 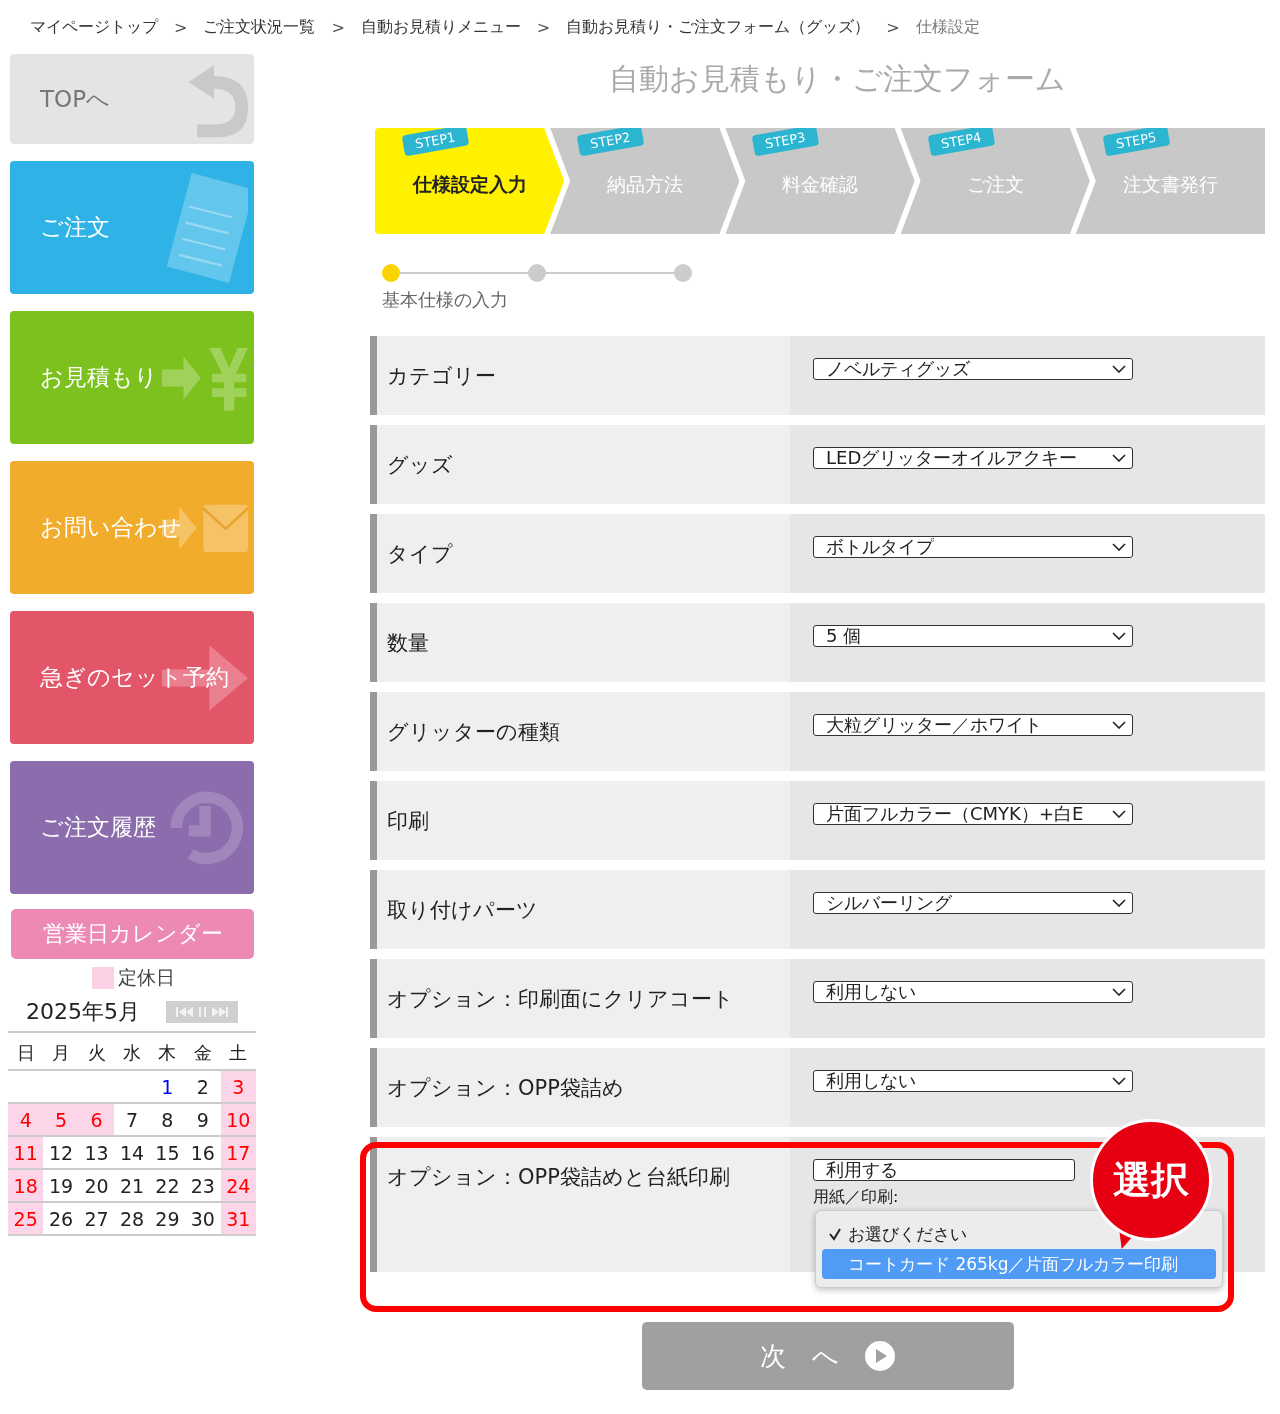 What do you see at coordinates (102, 978) in the screenshot?
I see `holiday-swatch` at bounding box center [102, 978].